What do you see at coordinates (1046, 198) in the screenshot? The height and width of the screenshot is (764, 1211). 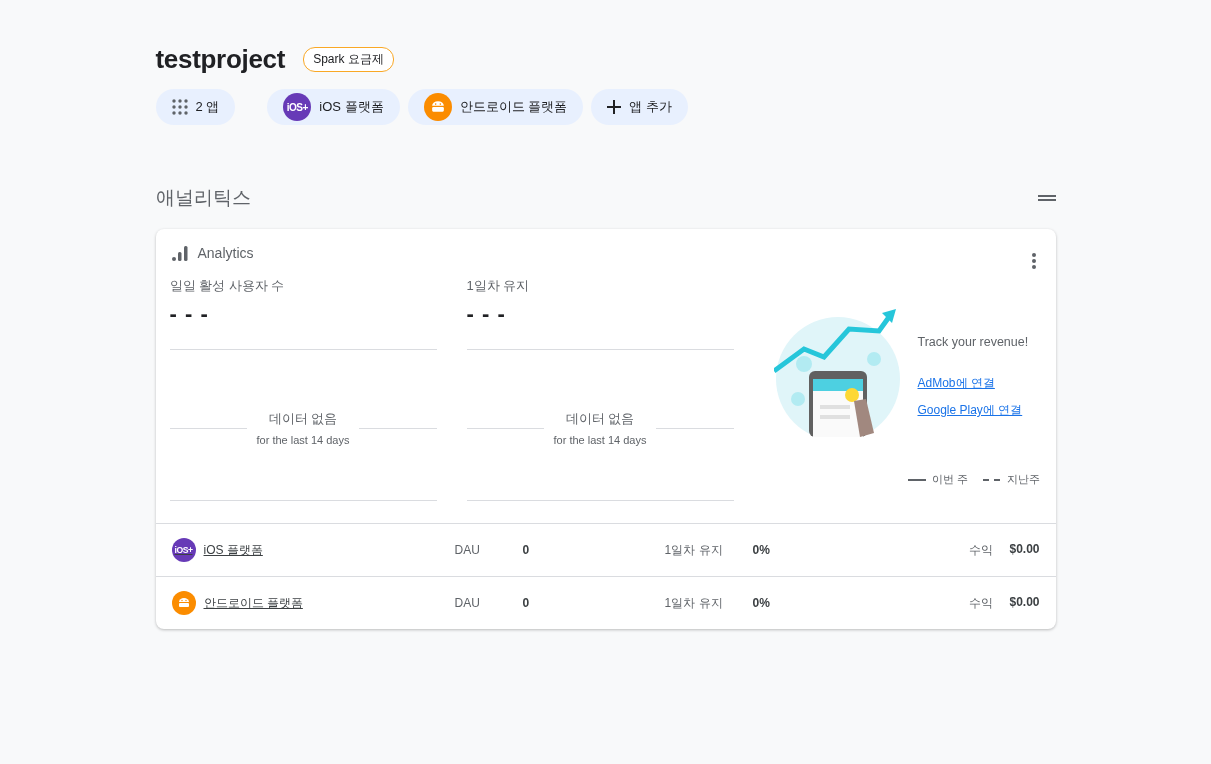 I see `drag-handle-icon` at bounding box center [1046, 198].